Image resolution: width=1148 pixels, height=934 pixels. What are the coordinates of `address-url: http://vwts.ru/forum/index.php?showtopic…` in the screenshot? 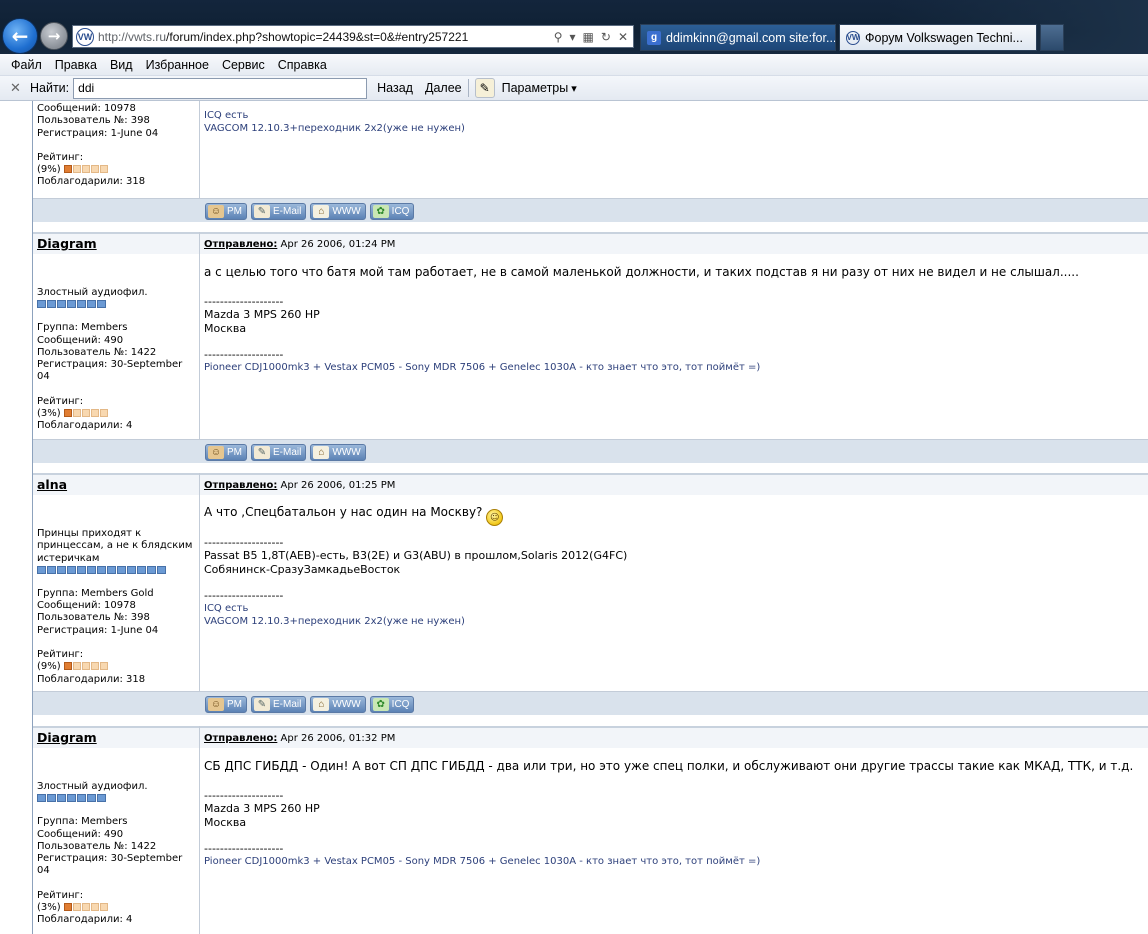 It's located at (326, 37).